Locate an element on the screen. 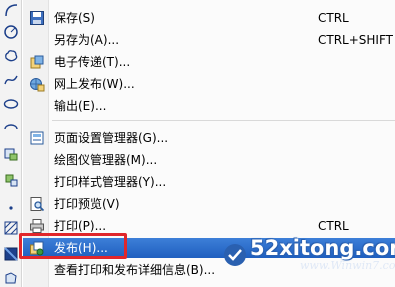  gradient-tool-icon is located at coordinates (11, 254).